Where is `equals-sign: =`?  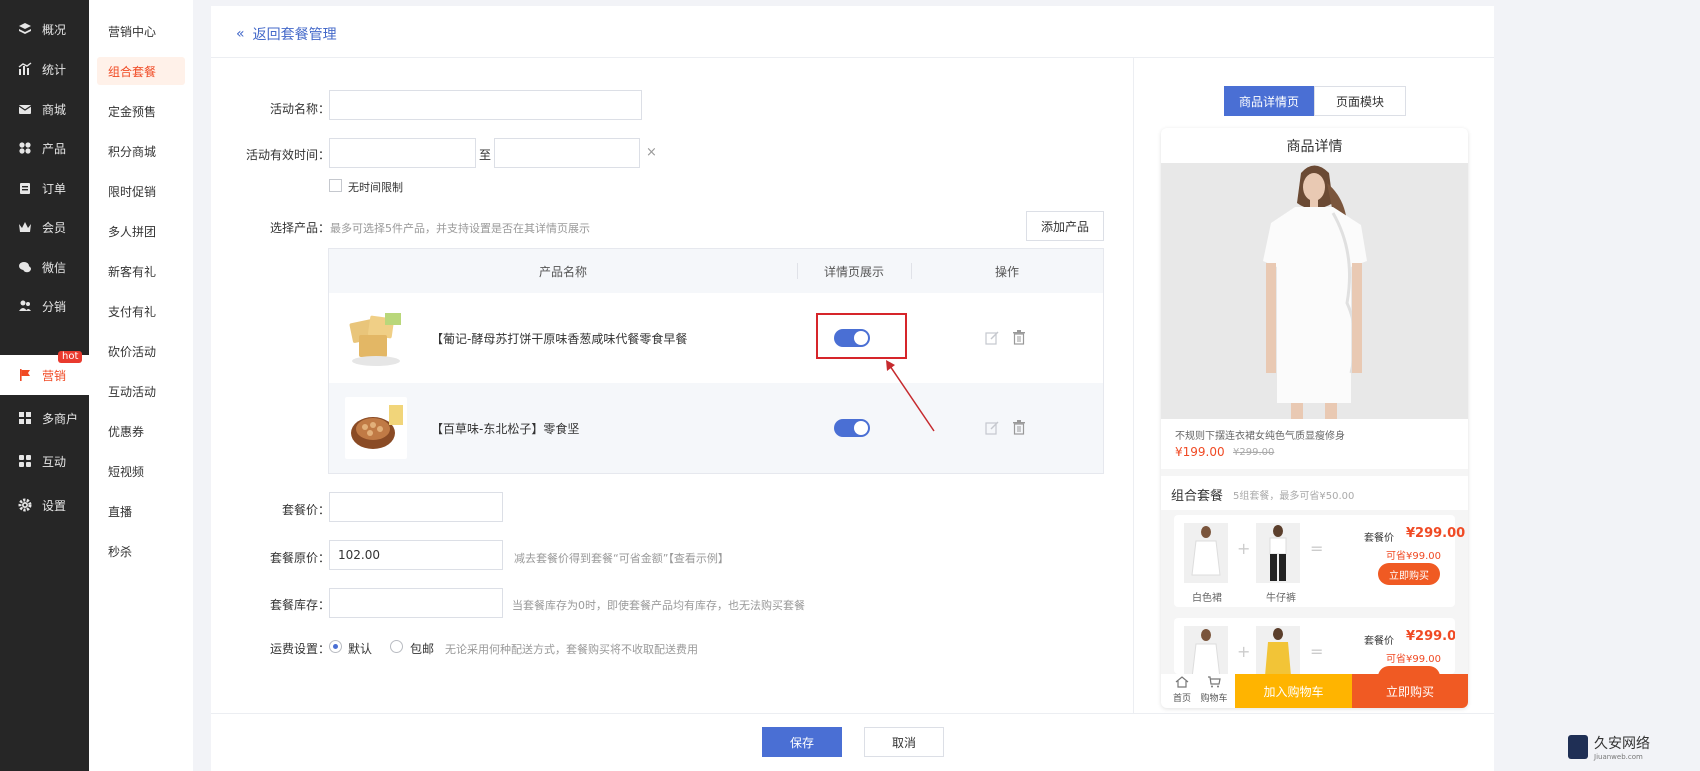
equals-sign: = is located at coordinates (1317, 651).